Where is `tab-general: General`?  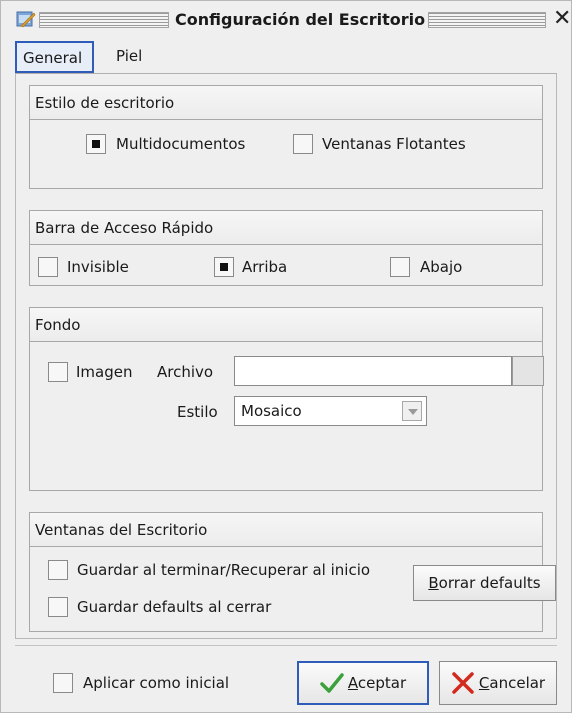
tab-general: General is located at coordinates (54, 57).